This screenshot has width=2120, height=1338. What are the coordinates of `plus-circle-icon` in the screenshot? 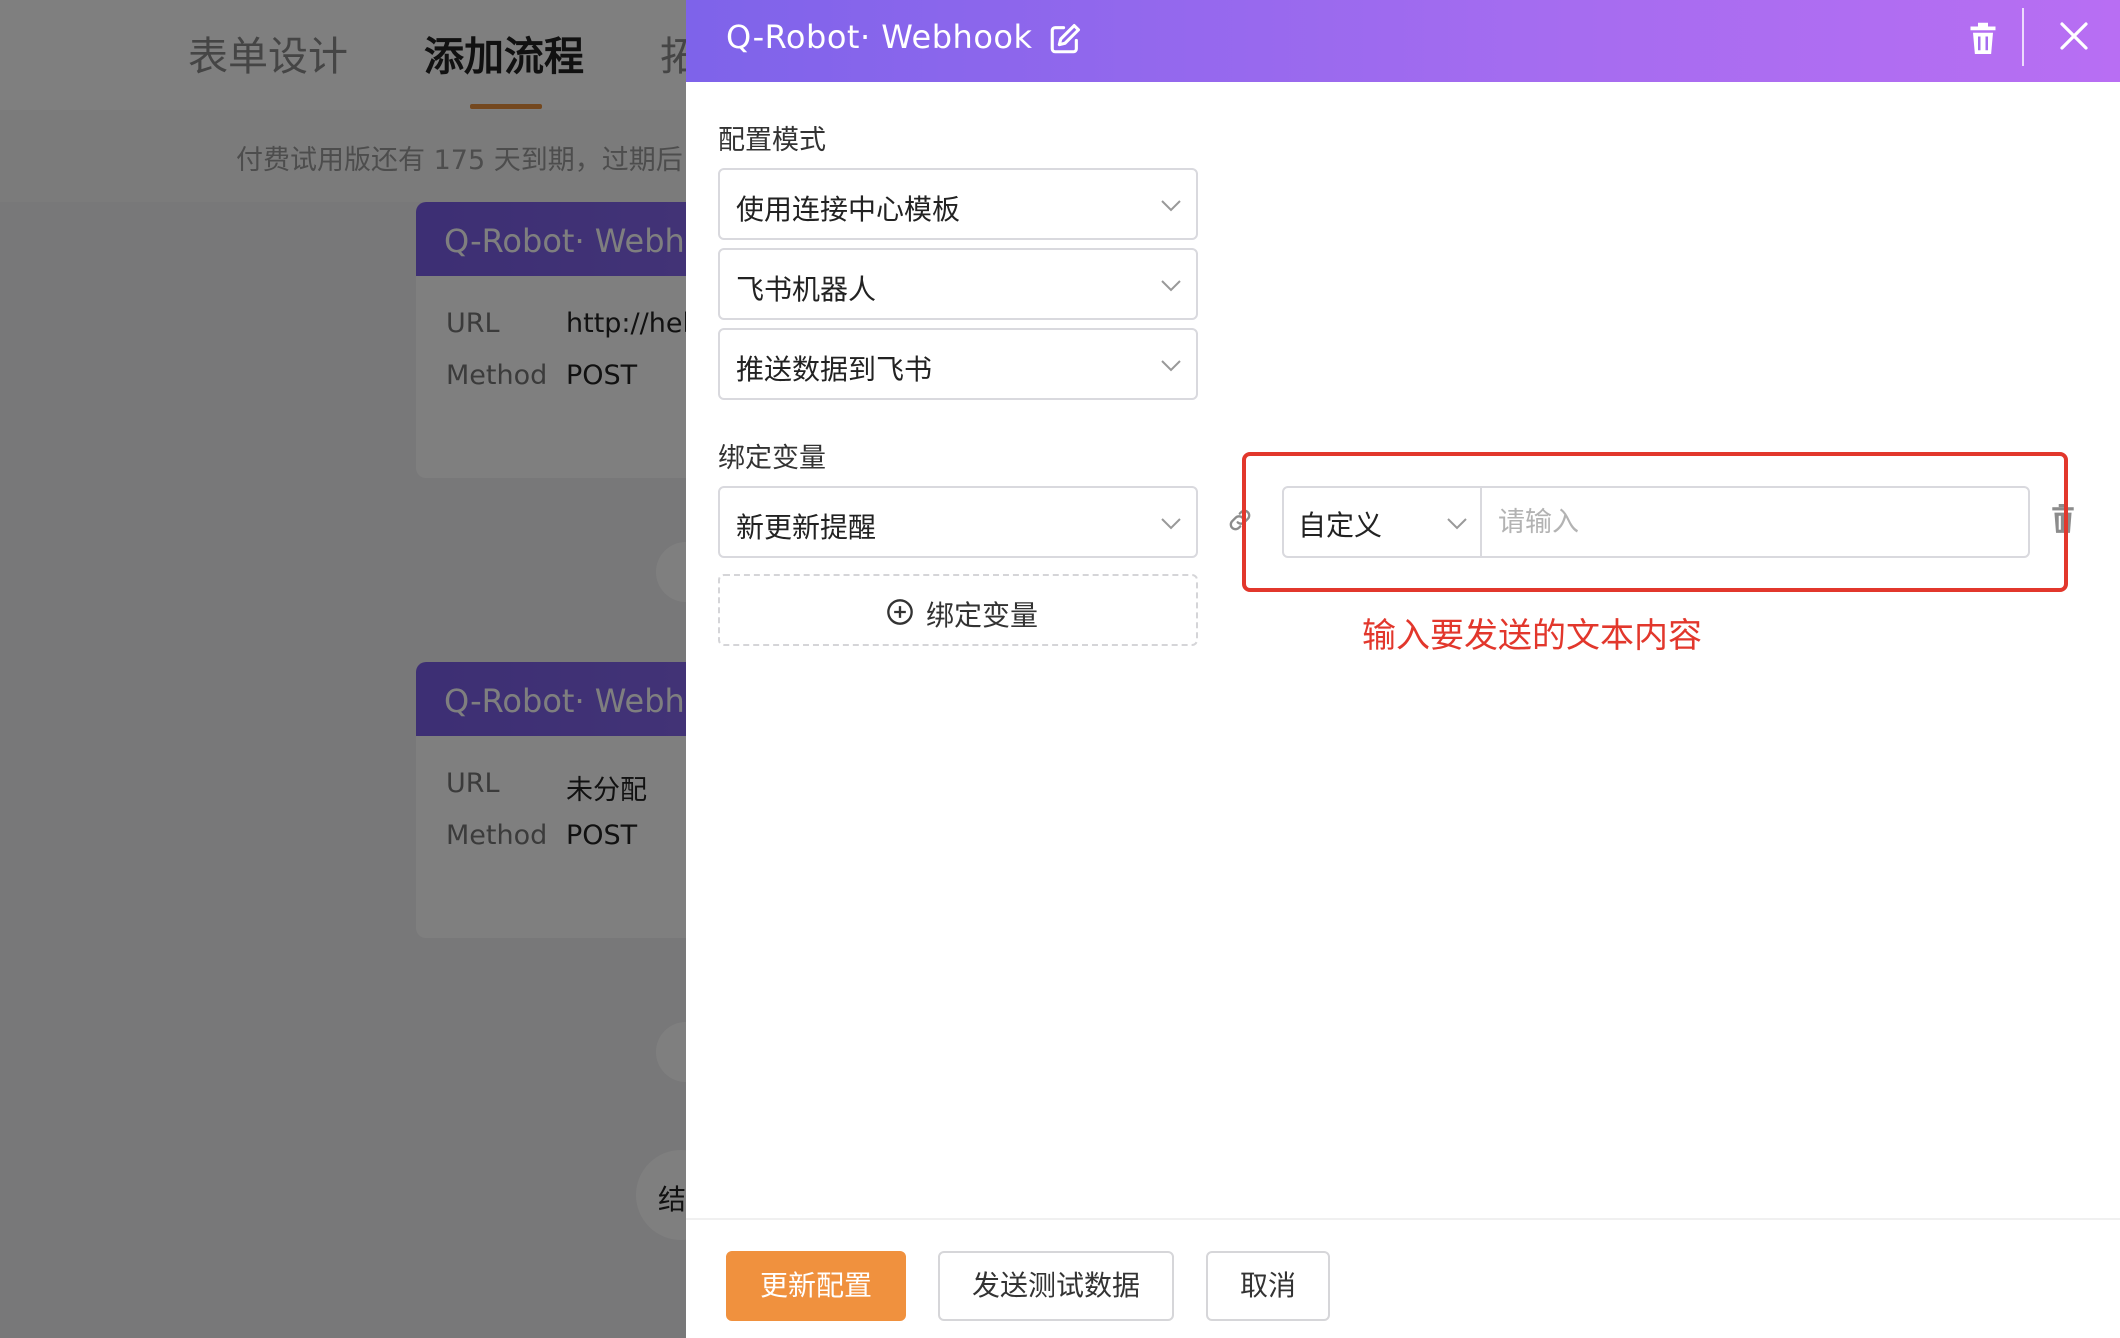 It's located at (900, 612).